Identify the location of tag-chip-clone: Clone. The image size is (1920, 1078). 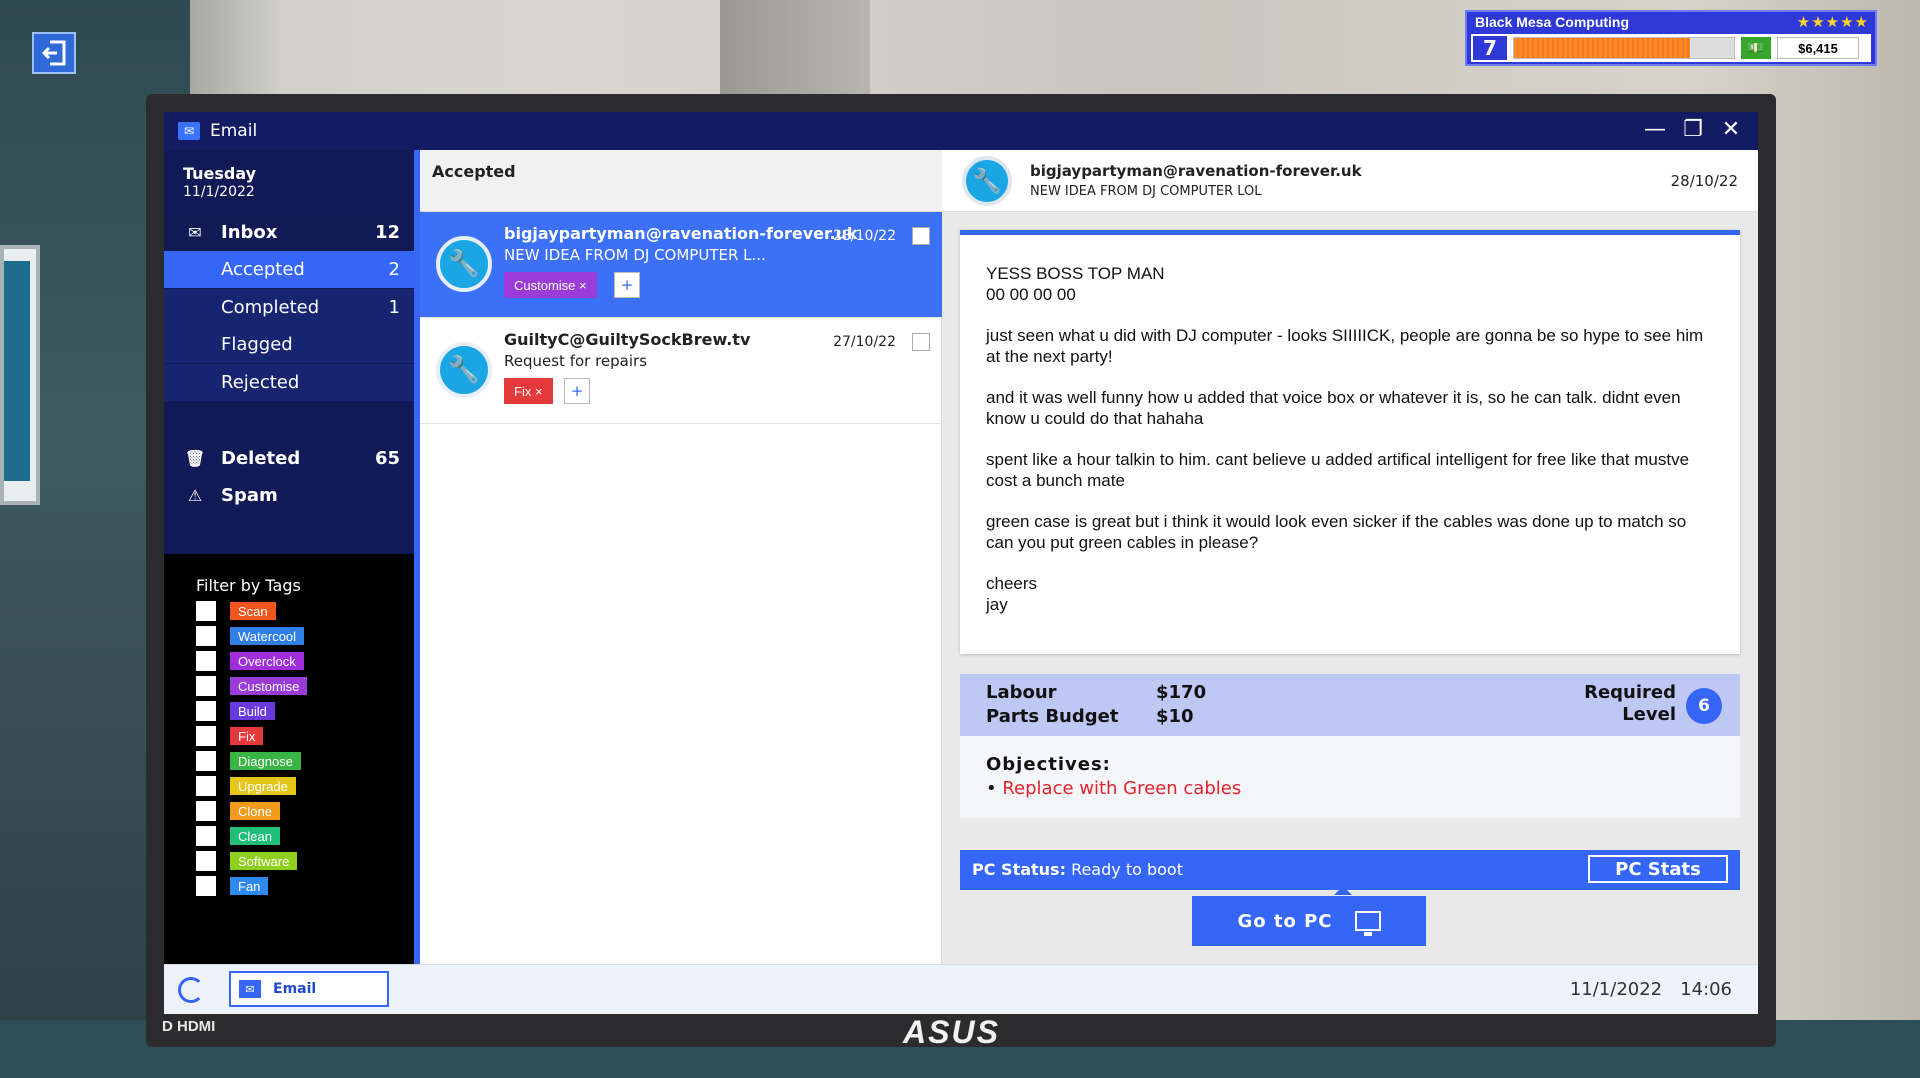
(255, 811).